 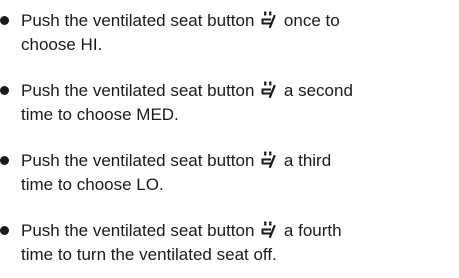 What do you see at coordinates (100, 114) in the screenshot?
I see `instruction-line: time to choose MED.` at bounding box center [100, 114].